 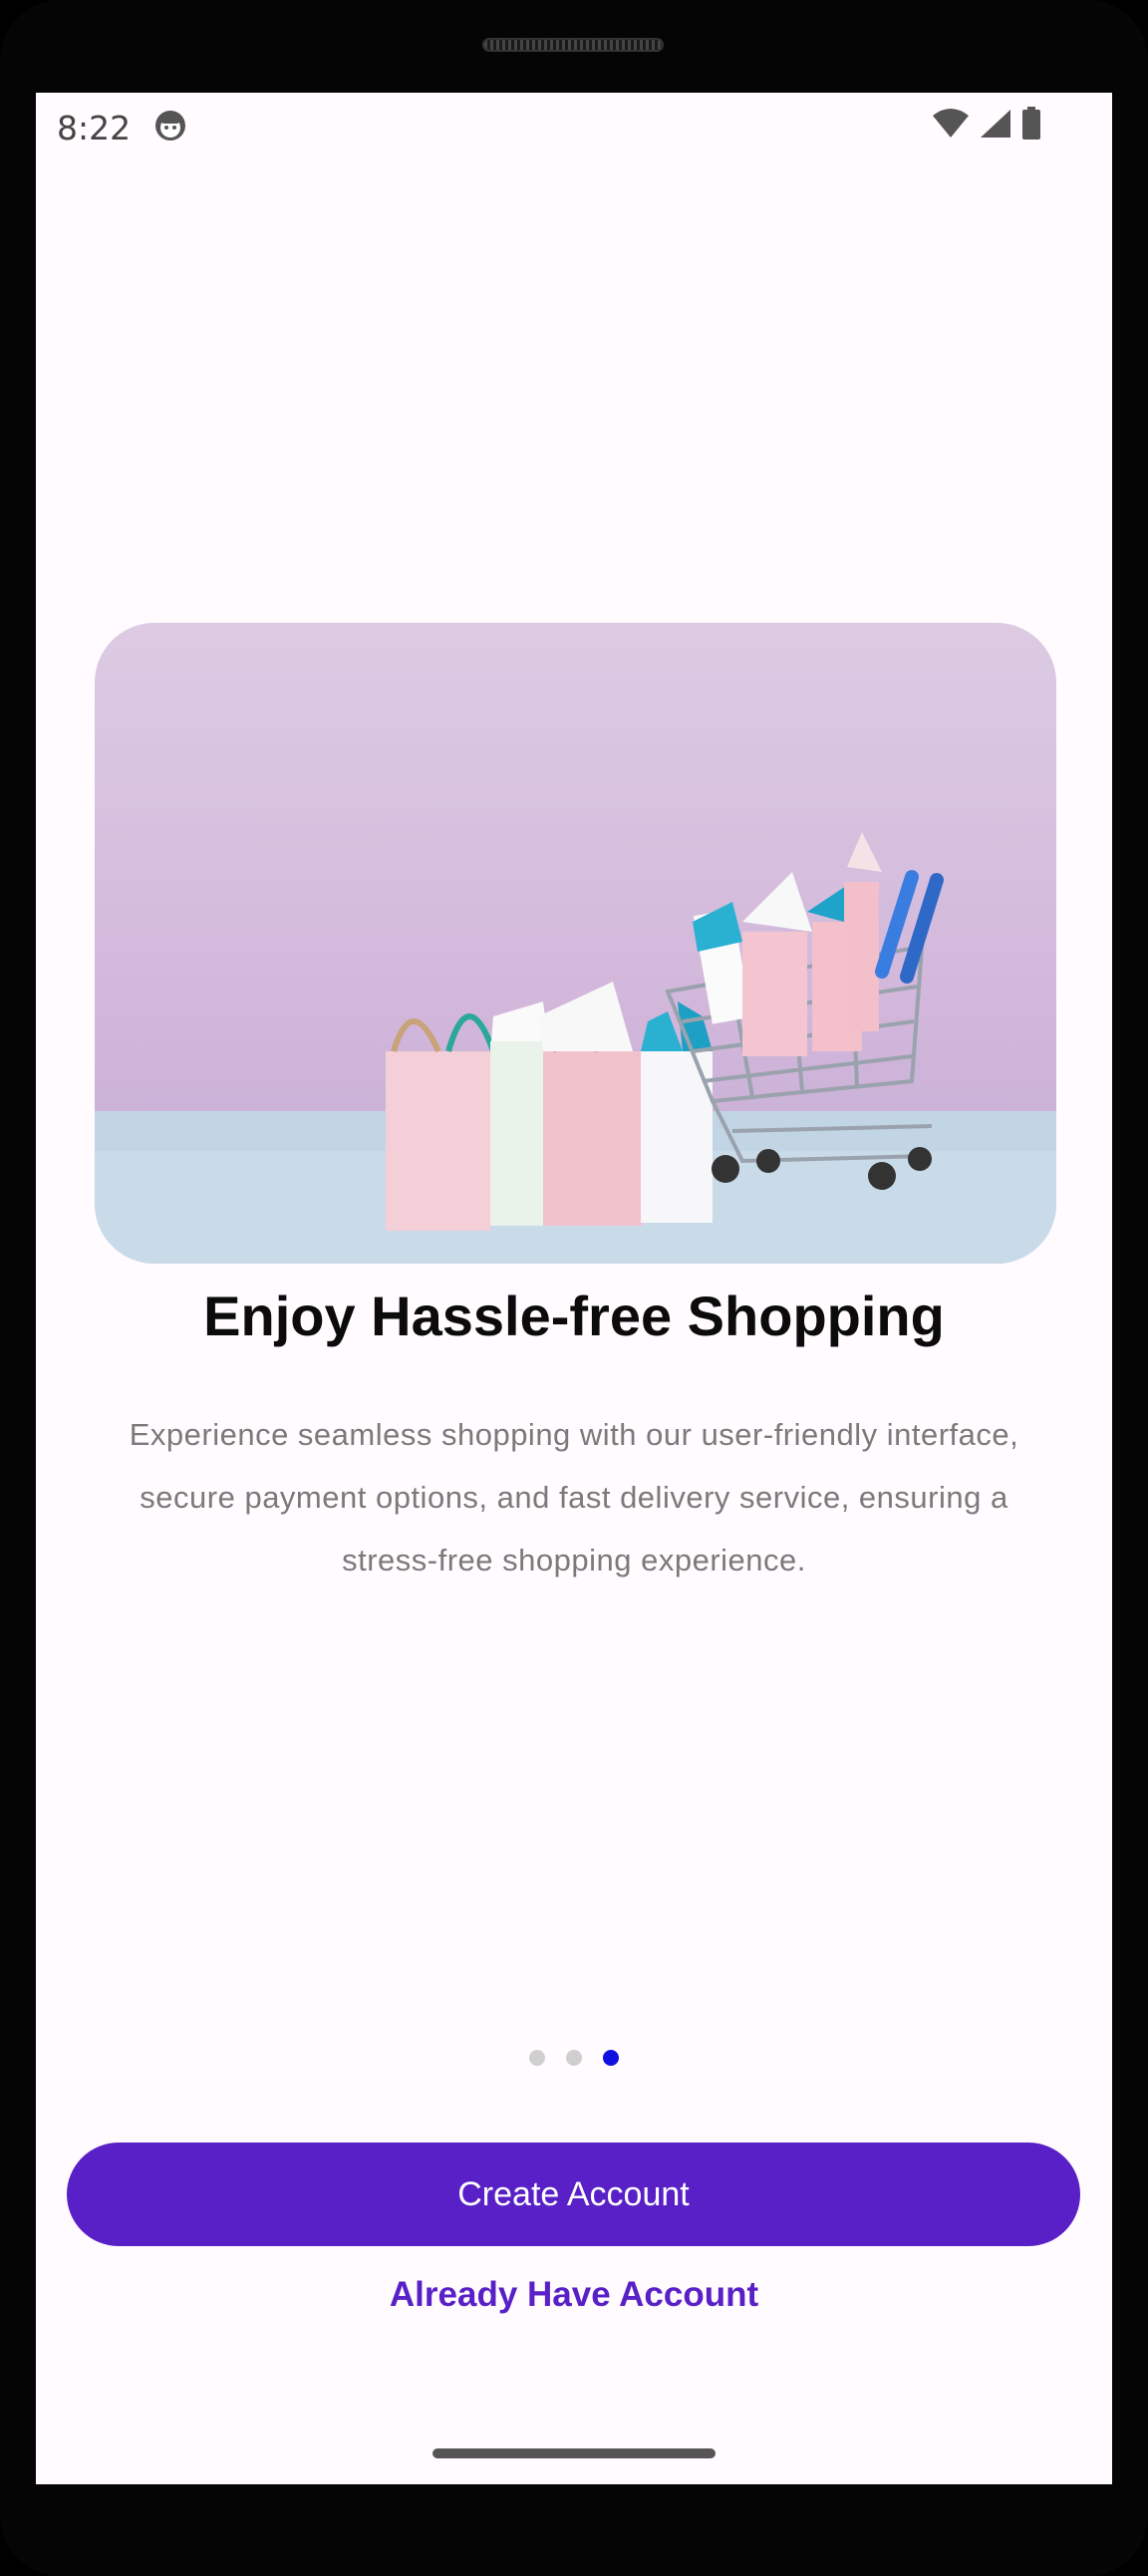 I want to click on status-bar: 8:22, so click(x=574, y=127).